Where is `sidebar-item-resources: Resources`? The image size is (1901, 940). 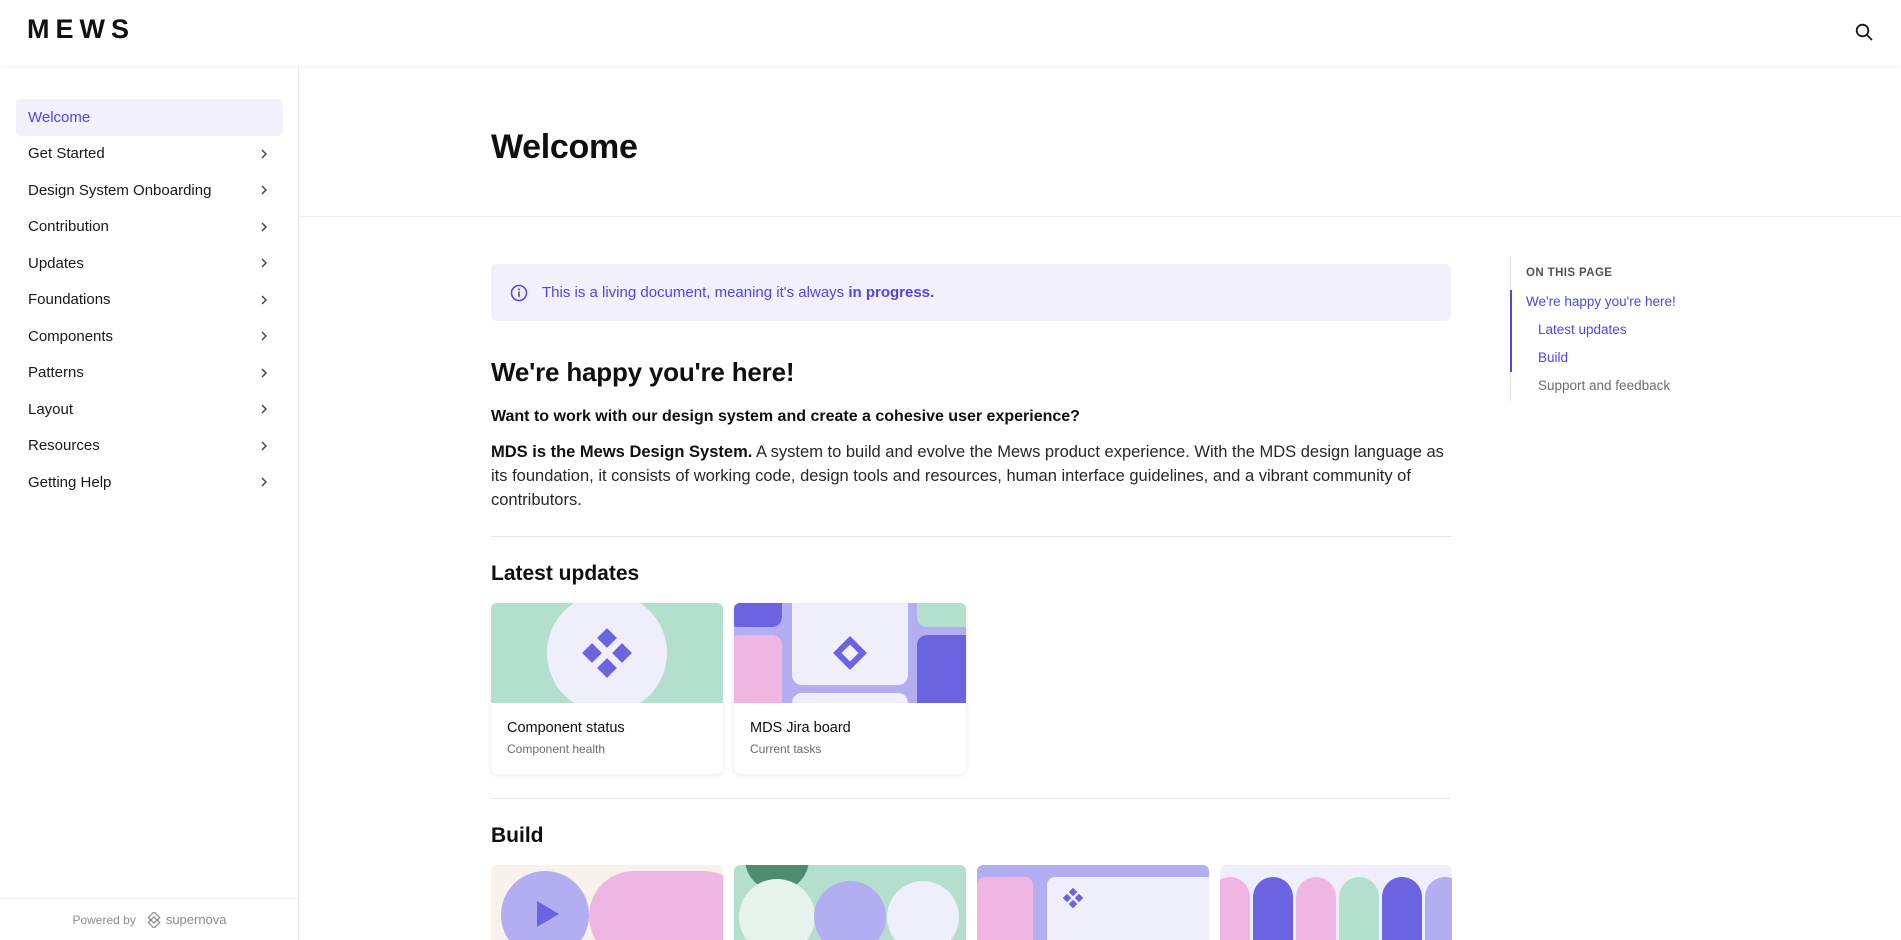
sidebar-item-resources: Resources is located at coordinates (149, 446).